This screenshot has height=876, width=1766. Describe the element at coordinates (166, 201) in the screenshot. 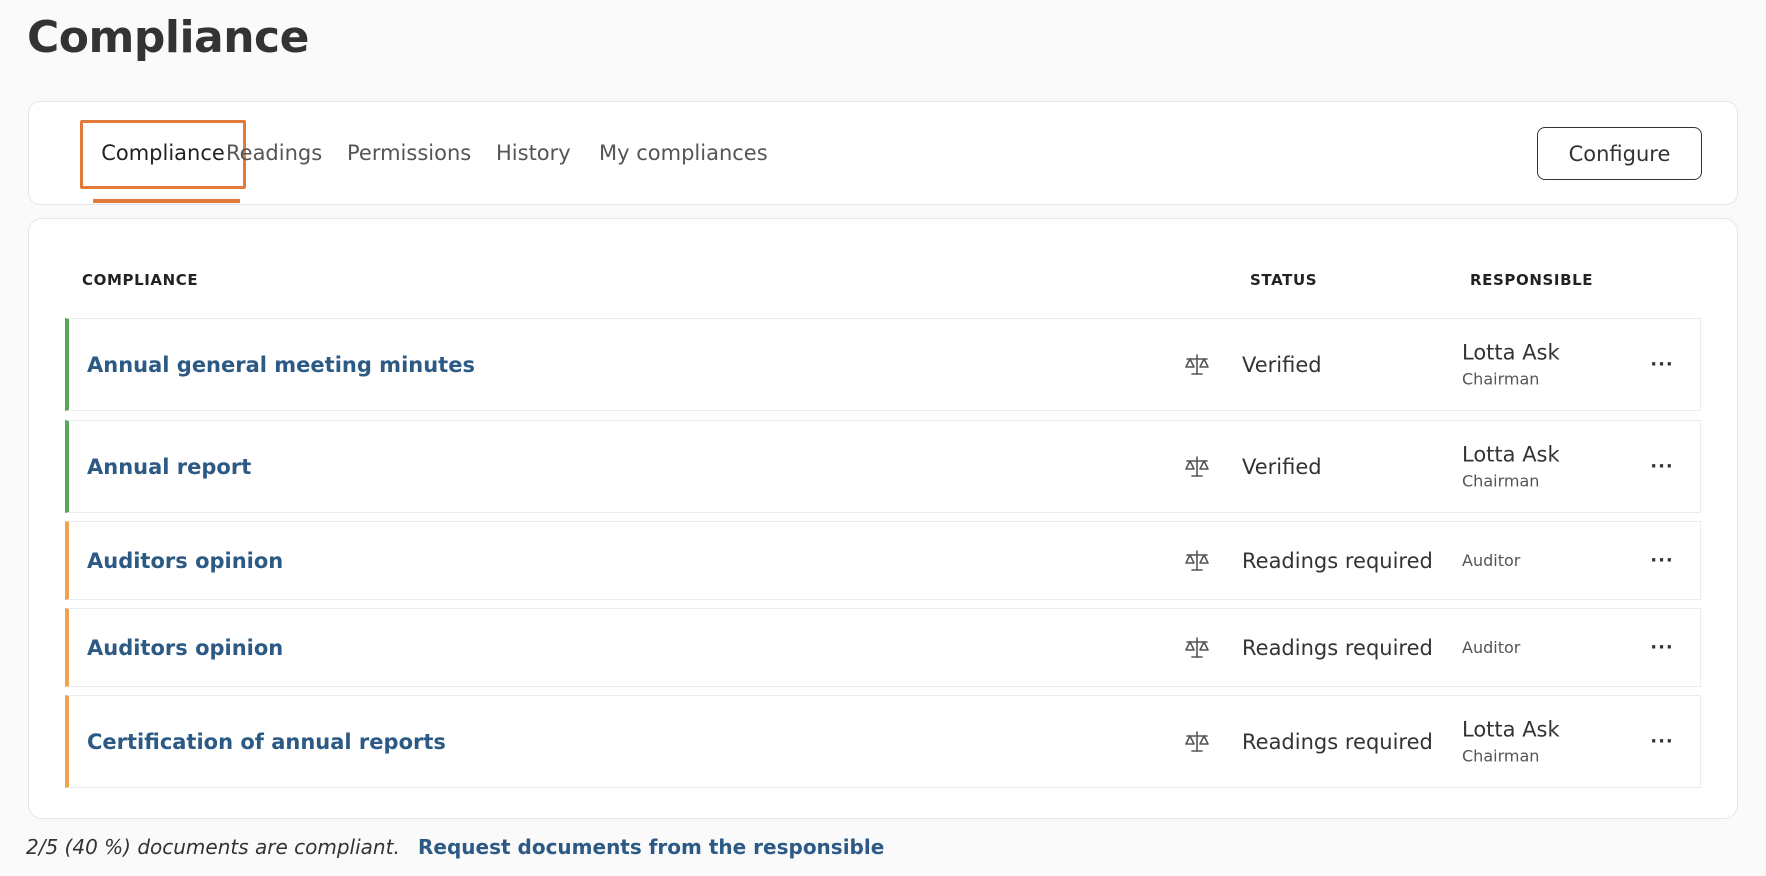

I see `active-tab-indicator` at that location.